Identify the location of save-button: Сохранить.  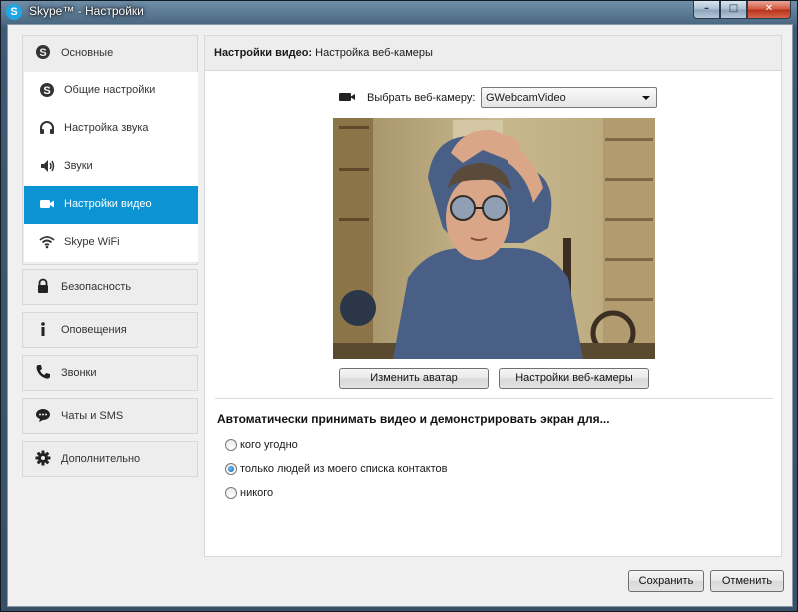
(666, 581).